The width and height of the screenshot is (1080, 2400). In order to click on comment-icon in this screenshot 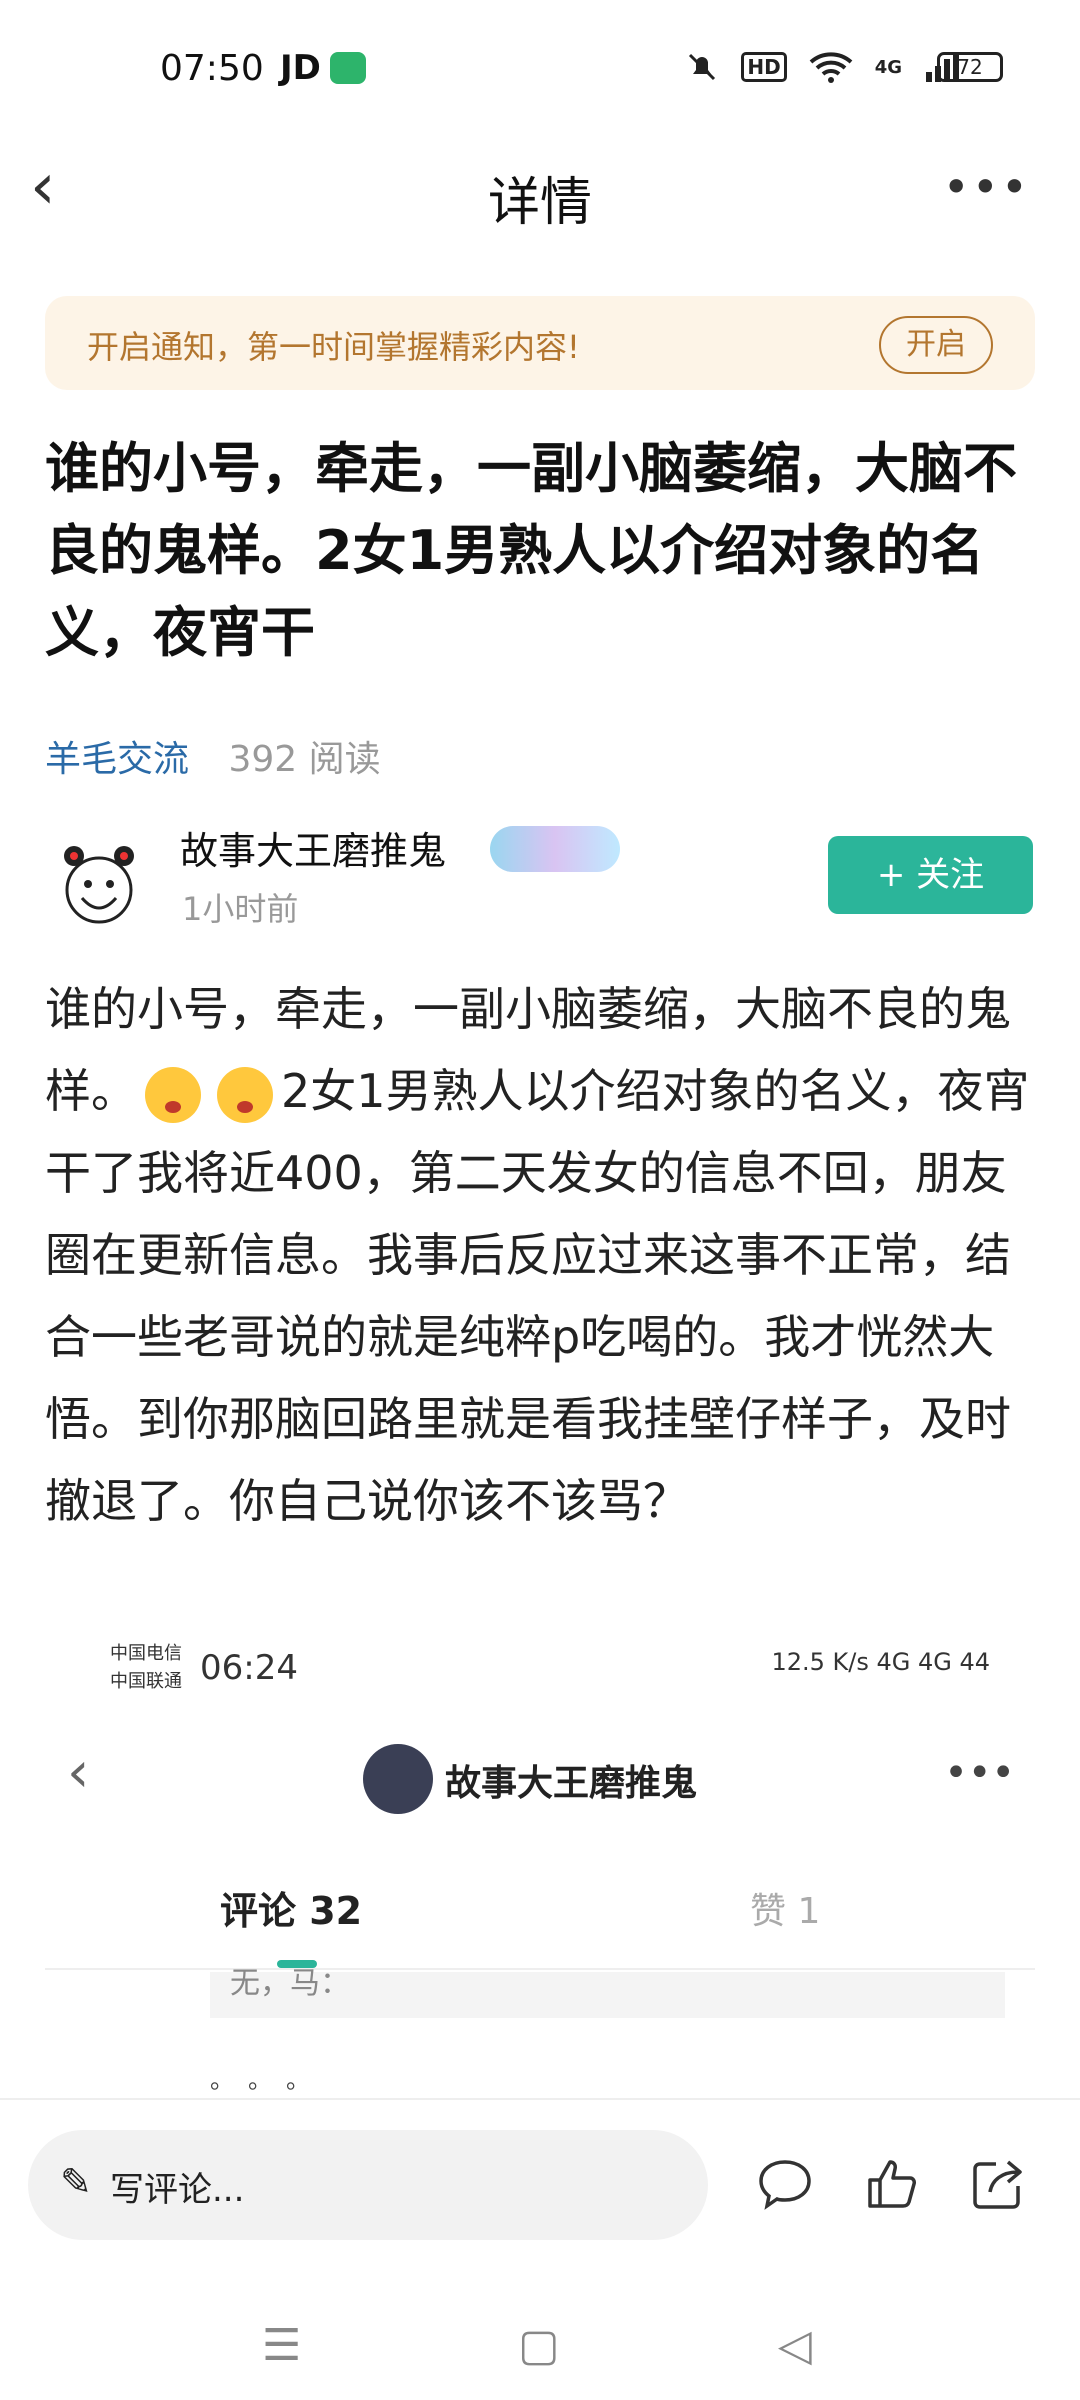, I will do `click(785, 2184)`.